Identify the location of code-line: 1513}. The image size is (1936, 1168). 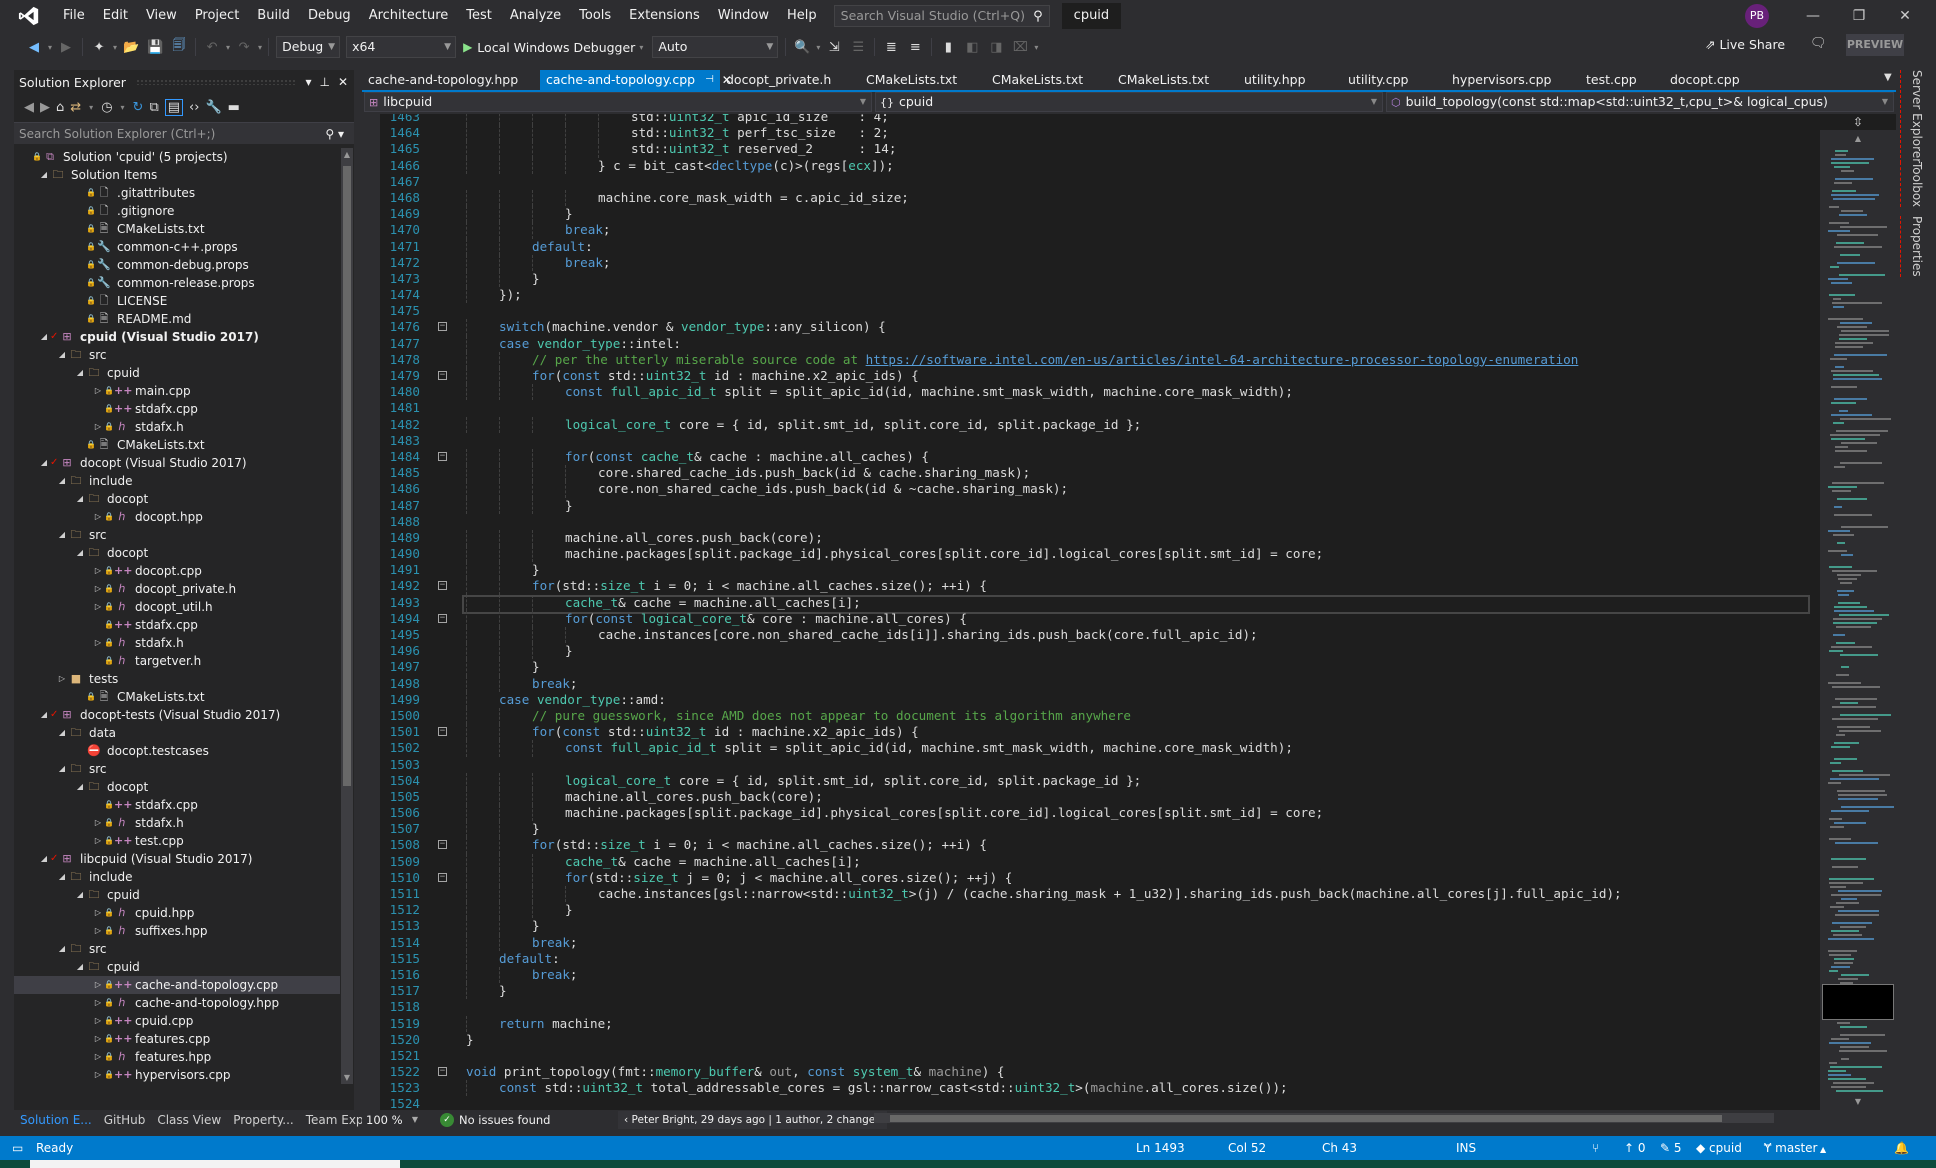
(1100, 926).